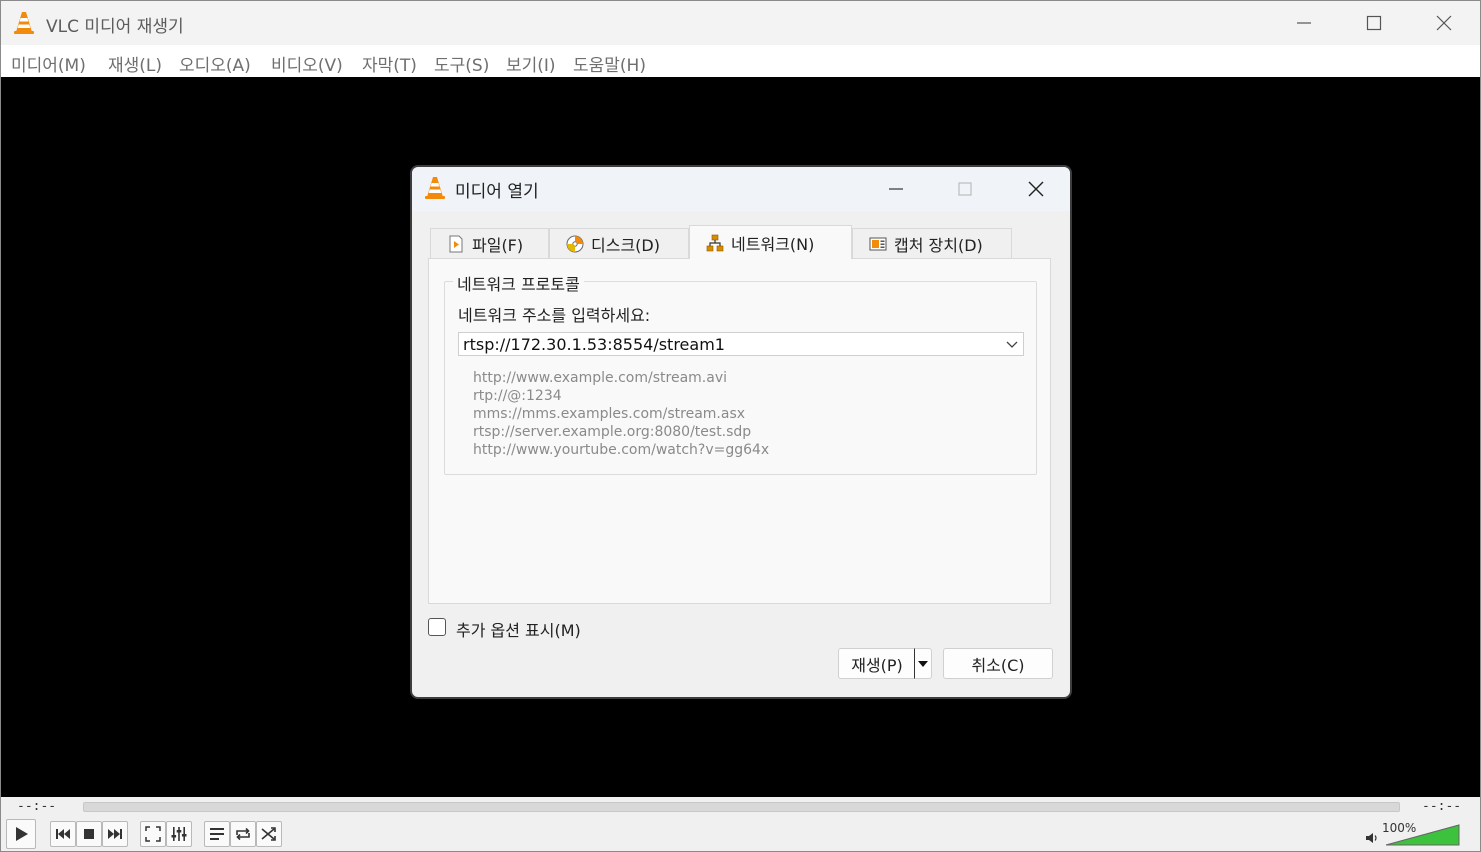  I want to click on maximize-button, so click(1374, 23).